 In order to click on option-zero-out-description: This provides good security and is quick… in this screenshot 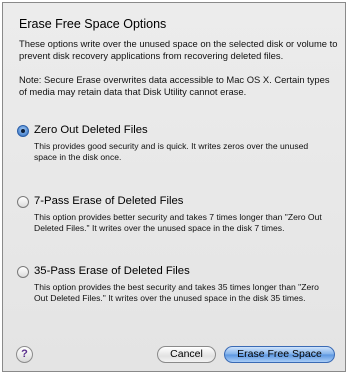, I will do `click(171, 151)`.